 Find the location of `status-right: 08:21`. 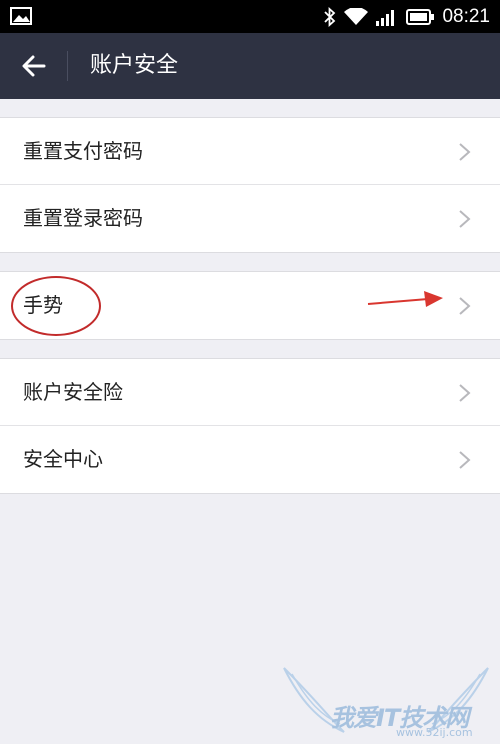

status-right: 08:21 is located at coordinates (407, 16).